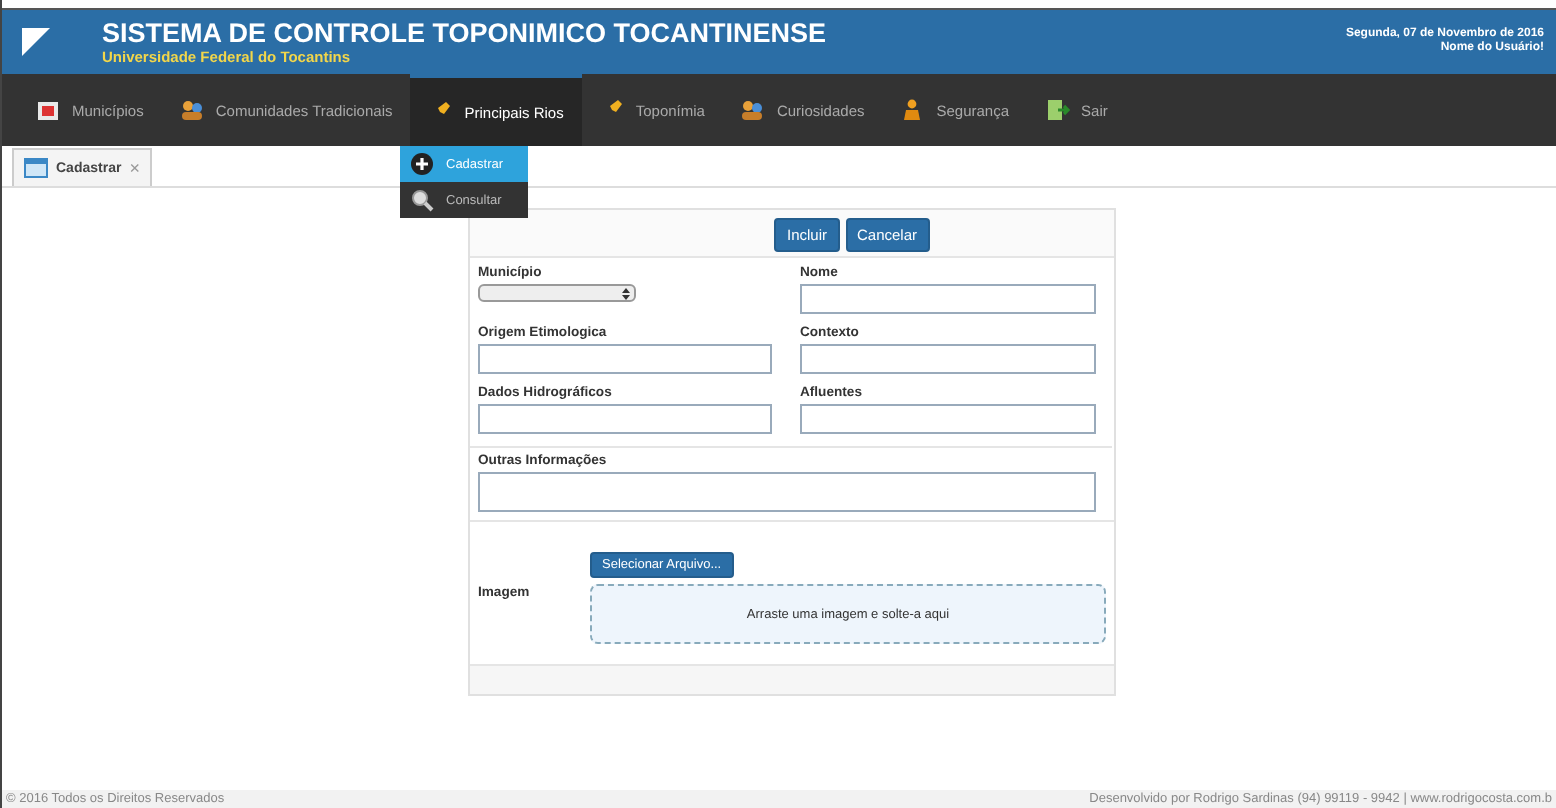 Image resolution: width=1556 pixels, height=808 pixels. Describe the element at coordinates (422, 164) in the screenshot. I see `plus-icon` at that location.